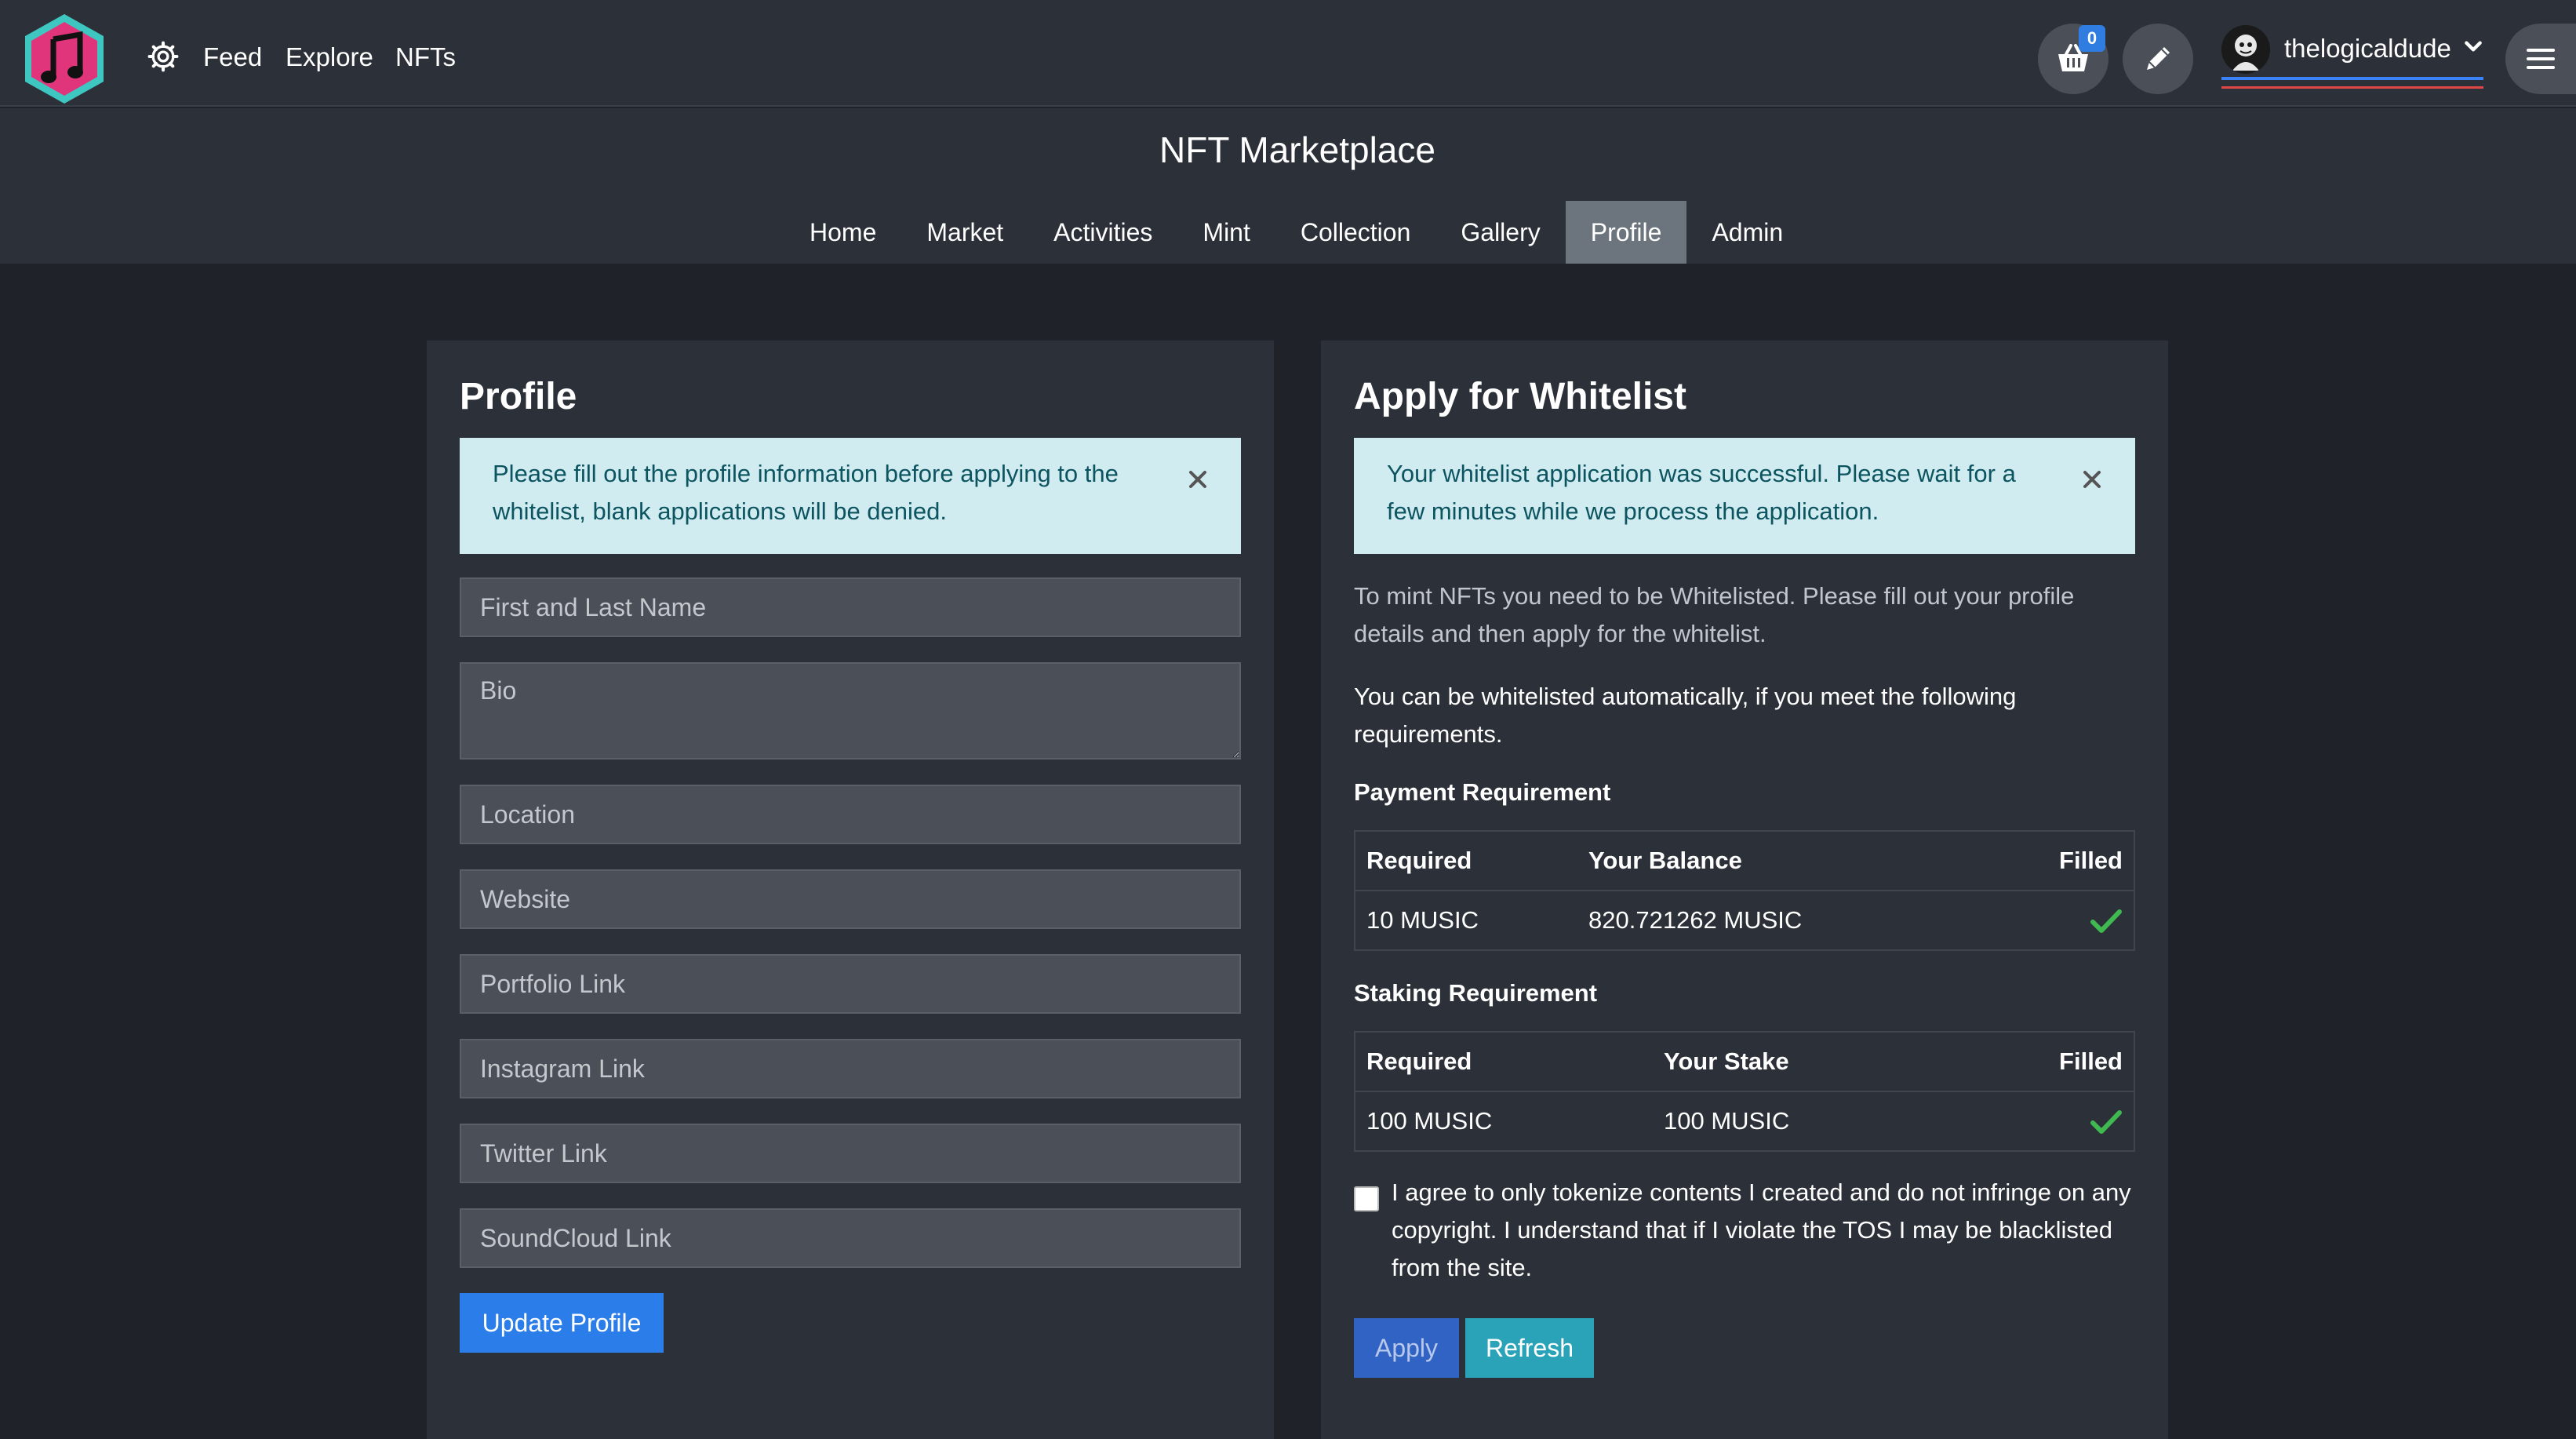 The height and width of the screenshot is (1439, 2576). I want to click on user-underline, so click(2352, 78).